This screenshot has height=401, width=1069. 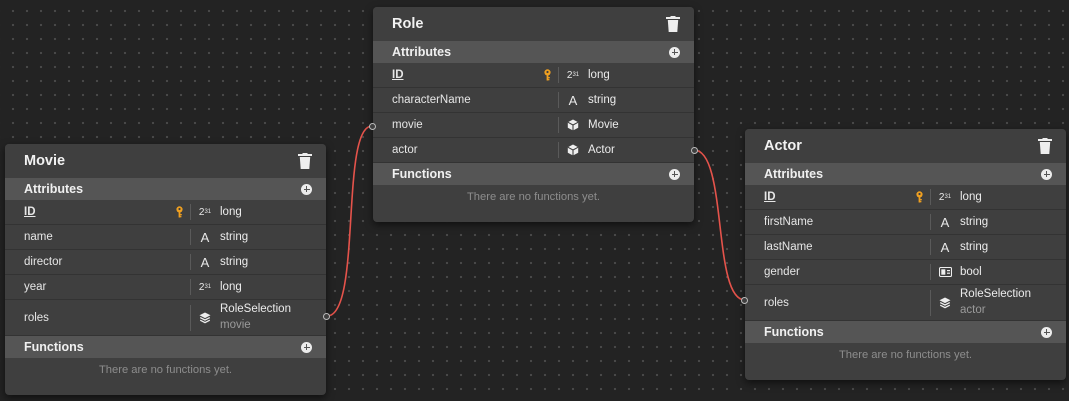 What do you see at coordinates (971, 272) in the screenshot?
I see `attribute-type: bool` at bounding box center [971, 272].